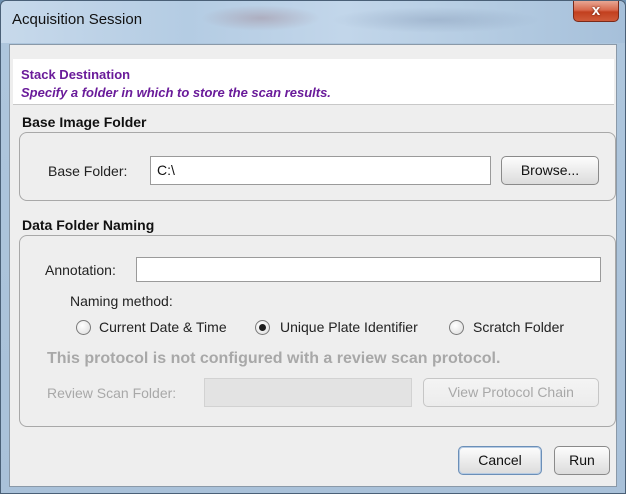  What do you see at coordinates (582, 460) in the screenshot?
I see `run-button: Run` at bounding box center [582, 460].